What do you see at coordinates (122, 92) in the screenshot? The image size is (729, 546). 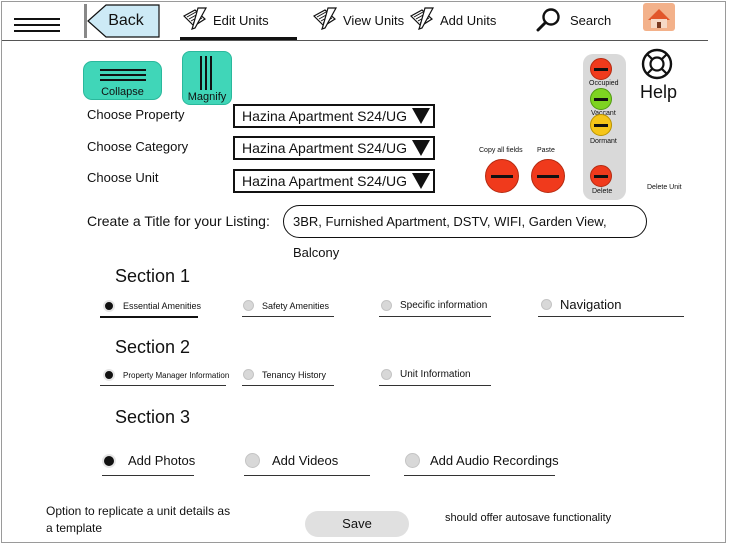 I see `collapse-label: Collapse` at bounding box center [122, 92].